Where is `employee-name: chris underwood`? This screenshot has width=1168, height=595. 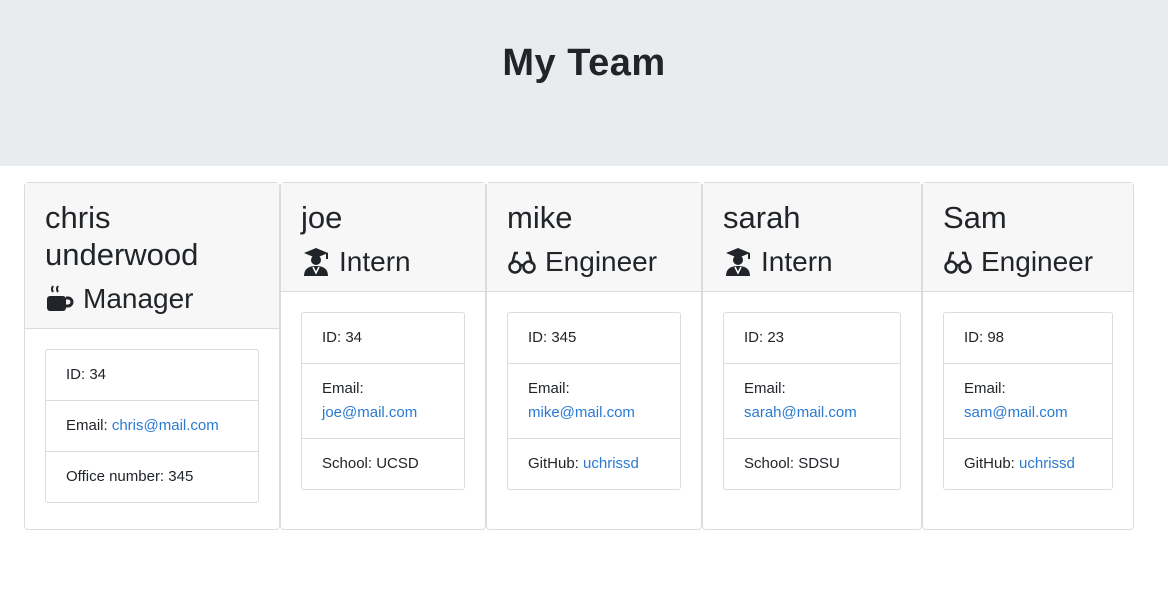 employee-name: chris underwood is located at coordinates (122, 236).